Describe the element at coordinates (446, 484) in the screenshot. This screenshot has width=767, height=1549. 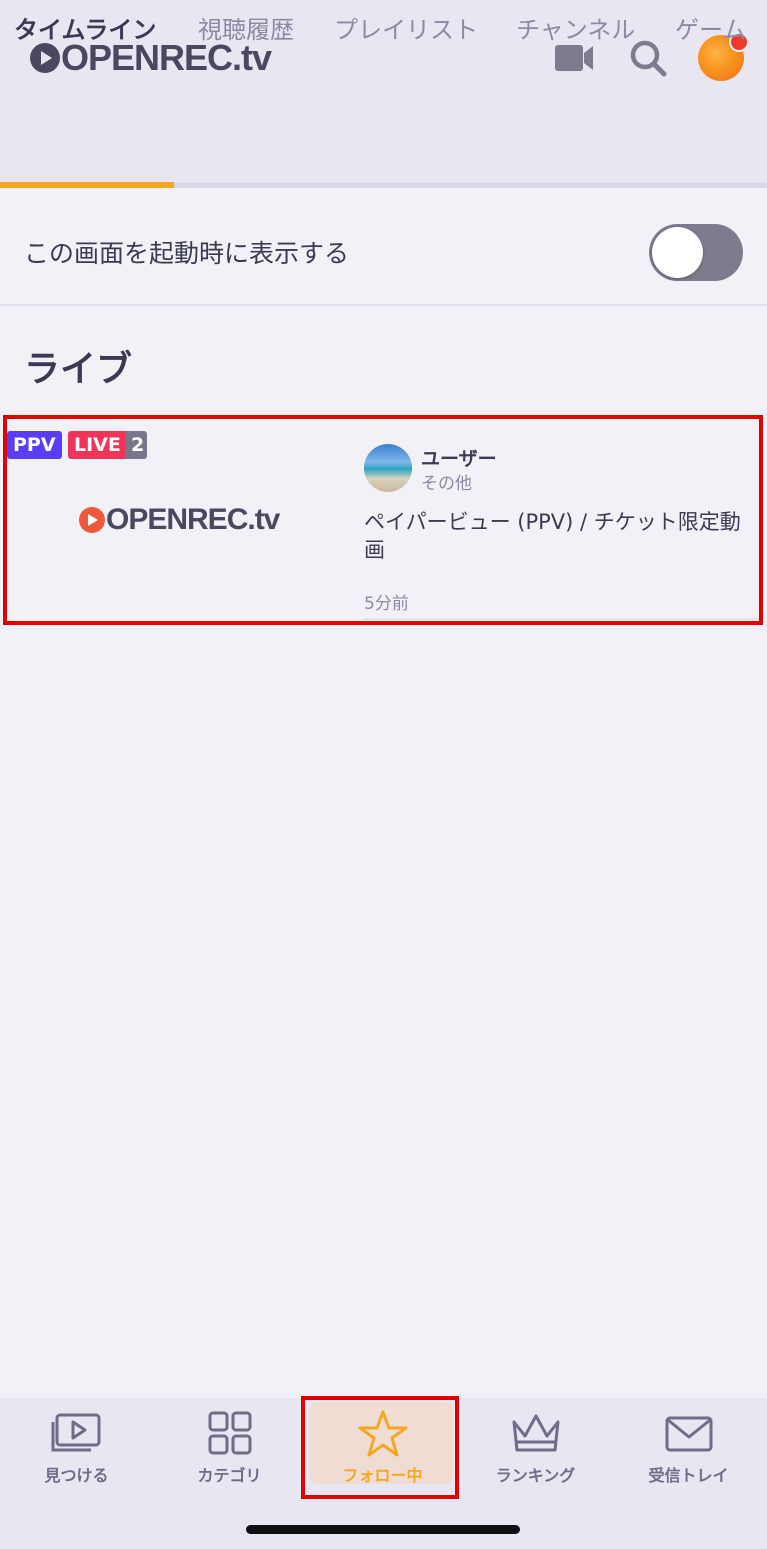
I see `stream-category: その他` at that location.